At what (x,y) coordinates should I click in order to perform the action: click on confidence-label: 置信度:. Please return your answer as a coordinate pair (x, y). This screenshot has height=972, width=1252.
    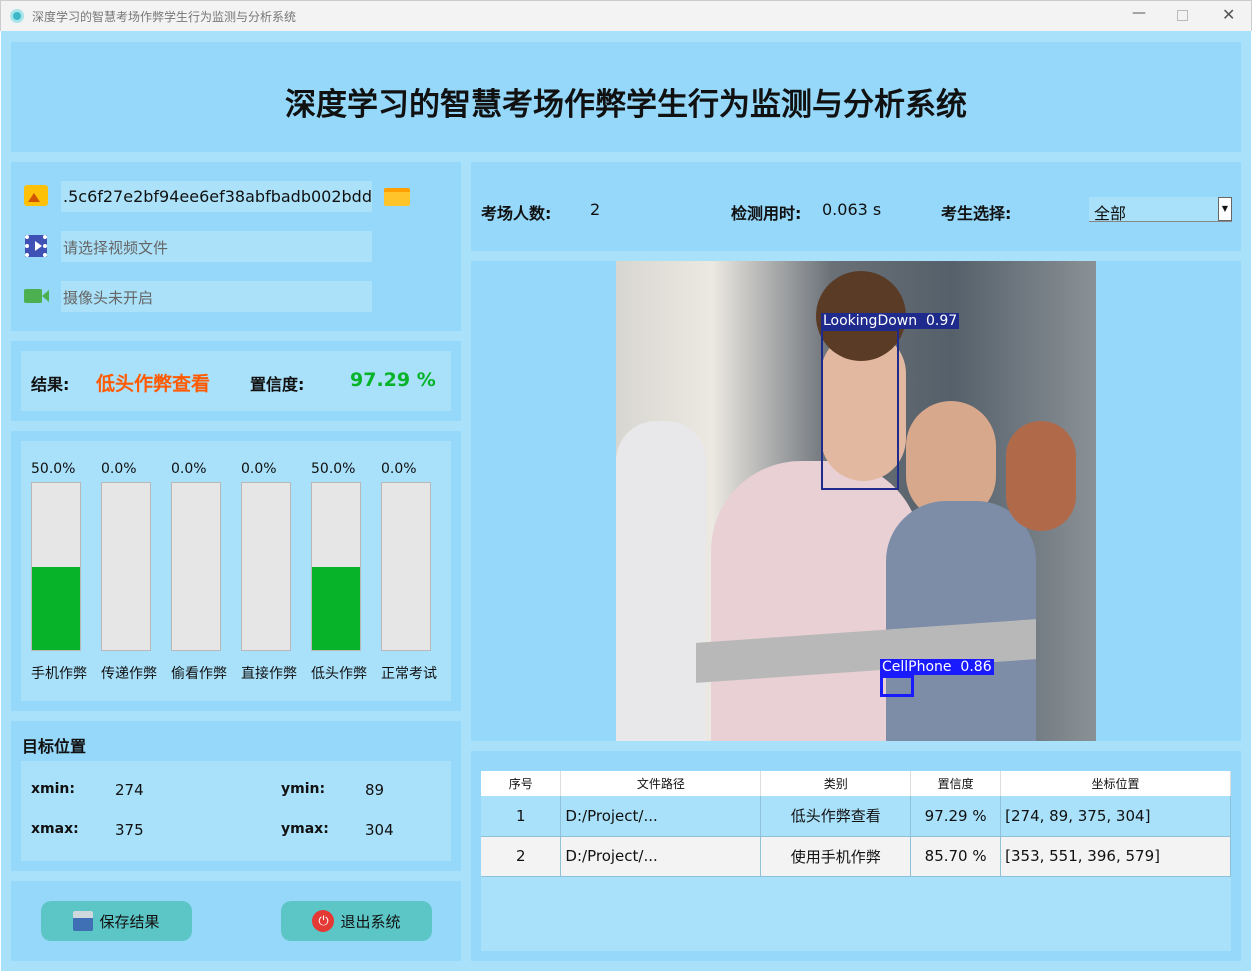
    Looking at the image, I should click on (277, 384).